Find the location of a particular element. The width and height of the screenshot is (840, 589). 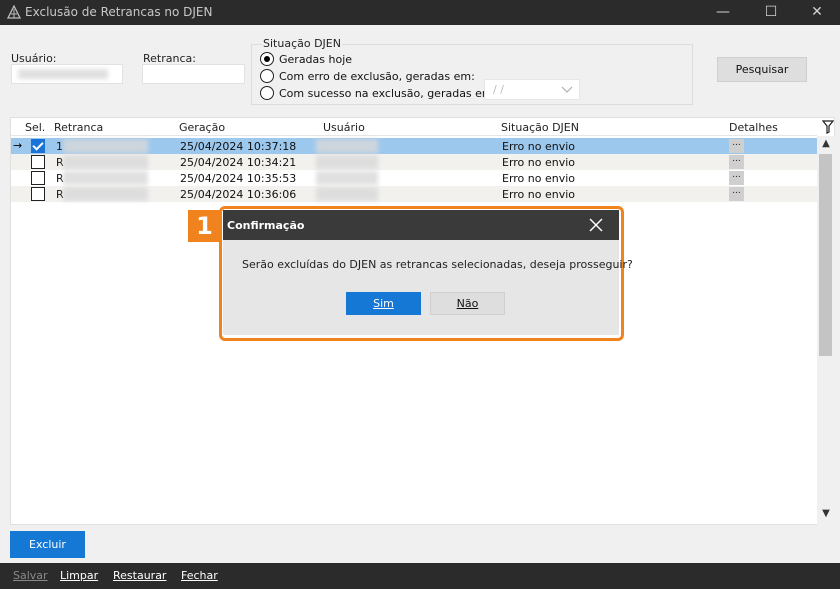

restaurar-link: Restaurar is located at coordinates (139, 575).